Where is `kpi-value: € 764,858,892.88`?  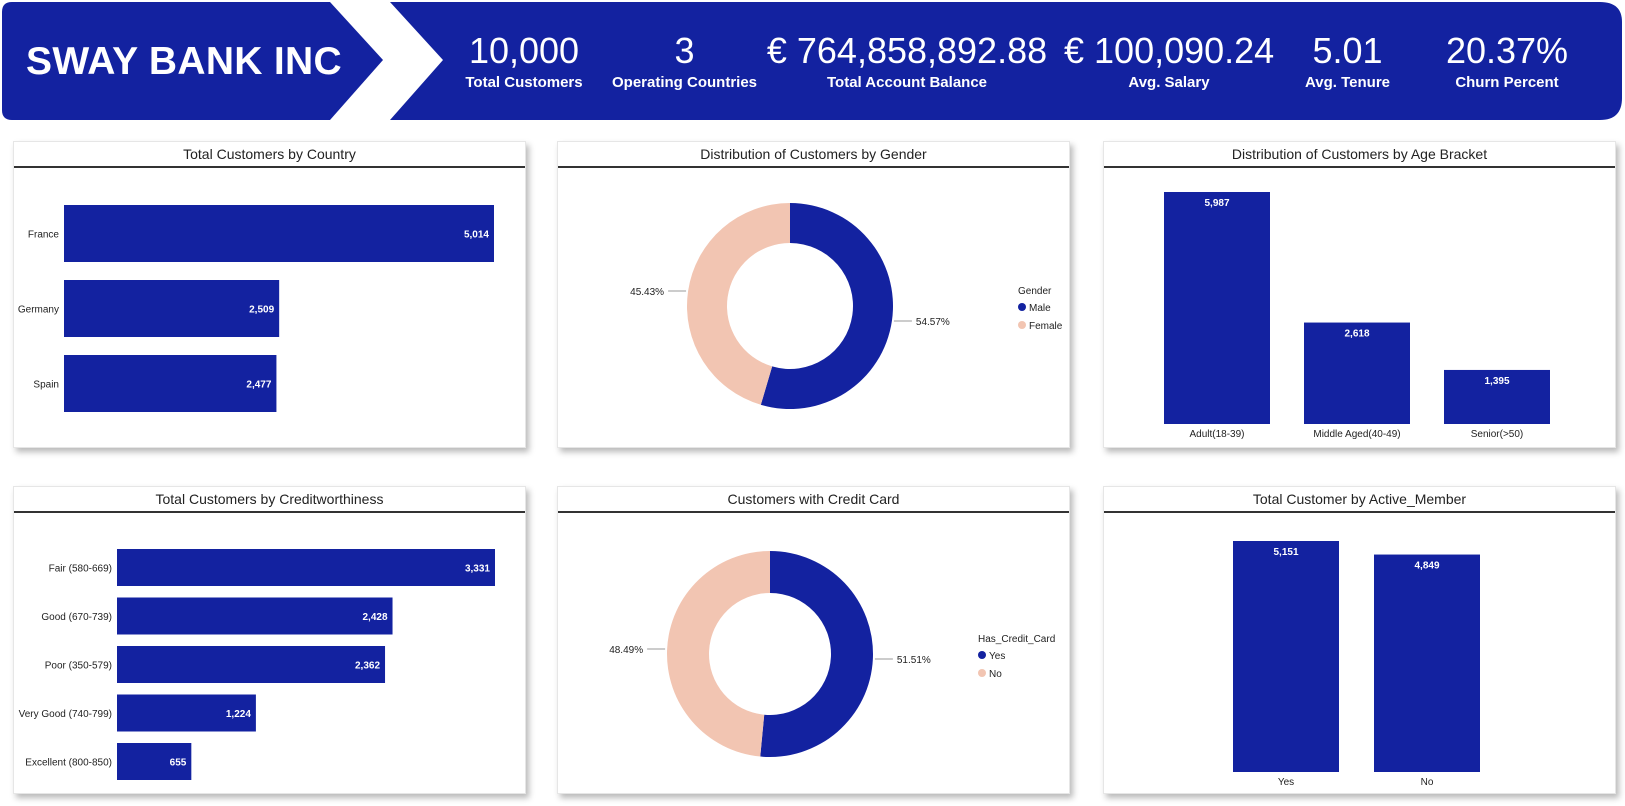 kpi-value: € 764,858,892.88 is located at coordinates (907, 50).